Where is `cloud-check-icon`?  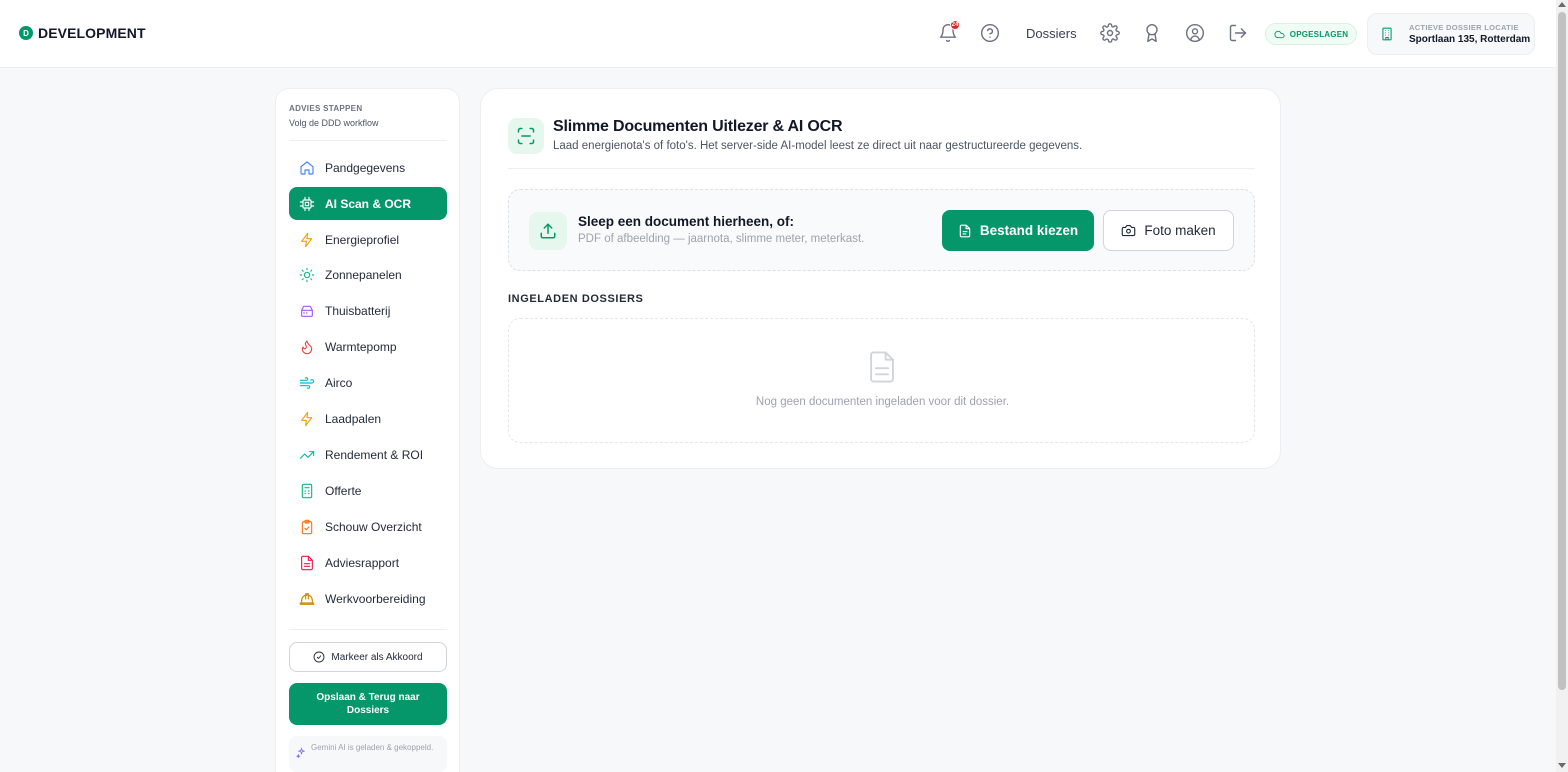
cloud-check-icon is located at coordinates (1279, 34).